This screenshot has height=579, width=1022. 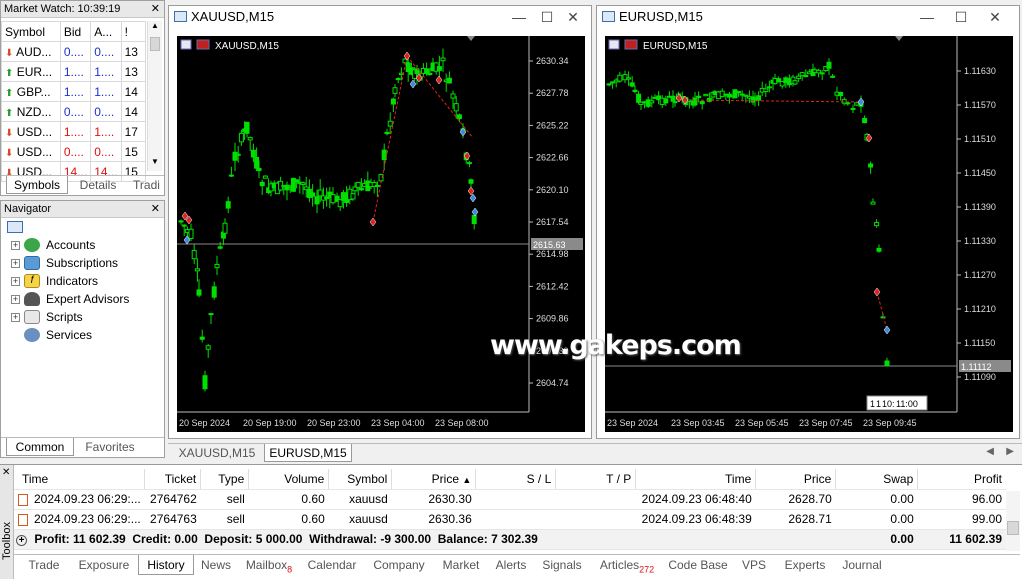 I want to click on col-header-tp: T / P, so click(x=596, y=479).